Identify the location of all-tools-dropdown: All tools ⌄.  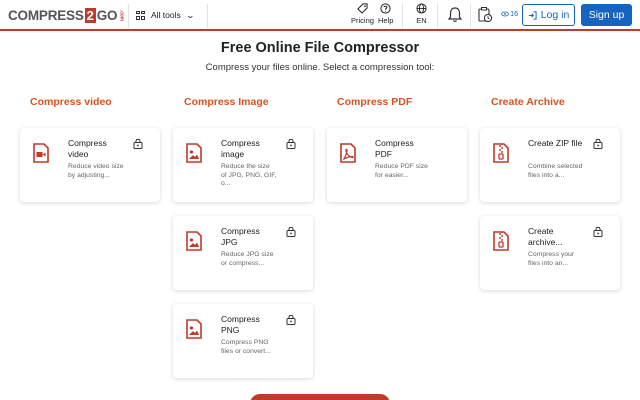
(165, 15).